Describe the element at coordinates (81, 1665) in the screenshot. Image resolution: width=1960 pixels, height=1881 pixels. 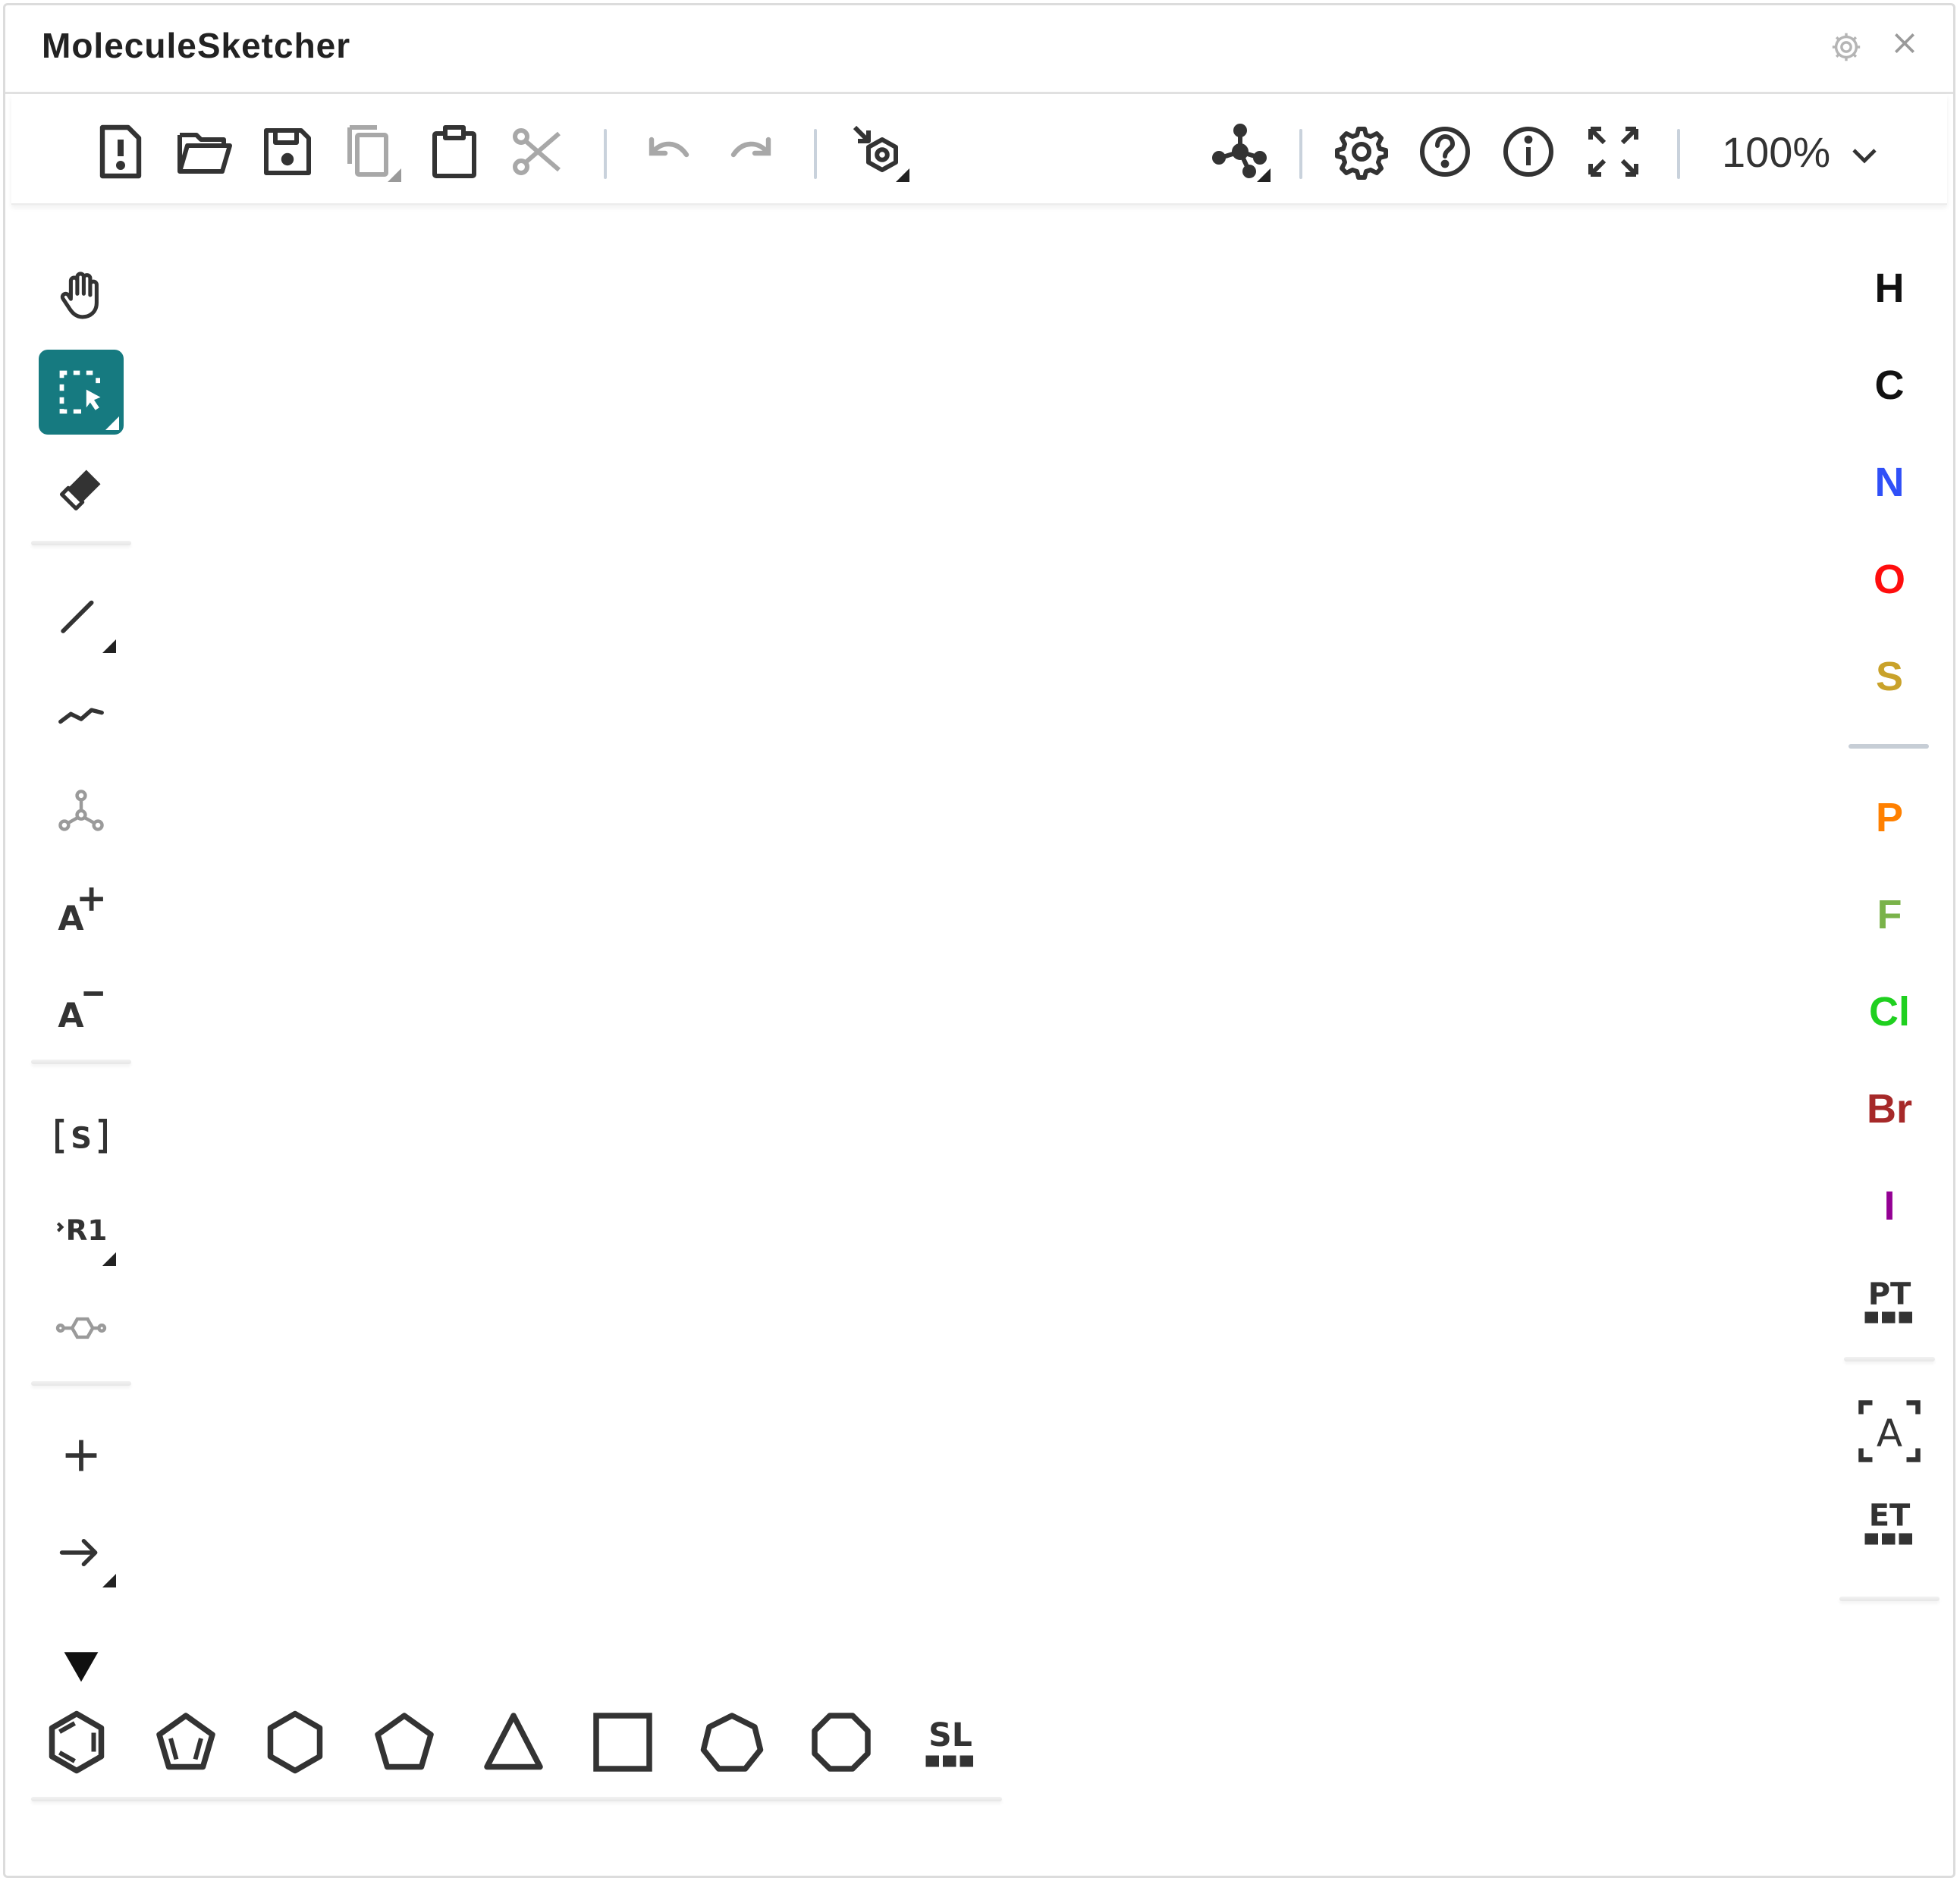
I see `collapse-rings-button` at that location.